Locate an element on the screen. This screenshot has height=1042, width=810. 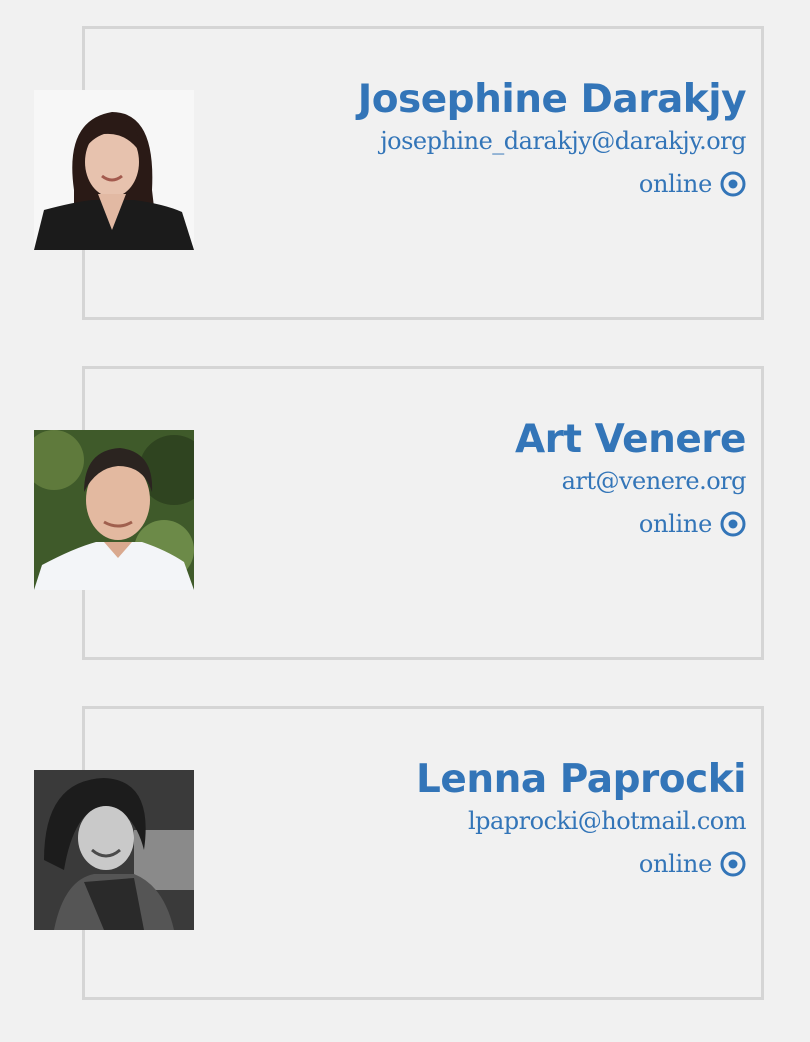
contact-name: Josephine Darakjy is located at coordinates (552, 99).